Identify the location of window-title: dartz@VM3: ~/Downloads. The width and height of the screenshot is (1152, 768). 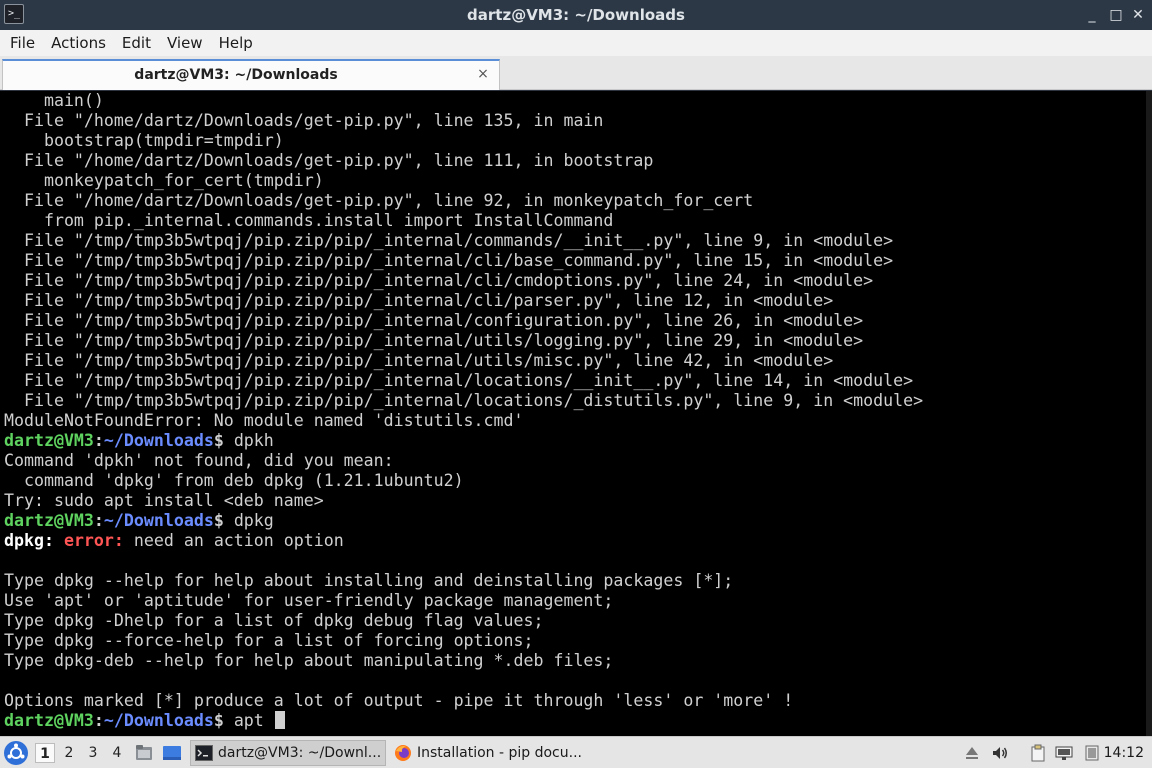
(576, 15).